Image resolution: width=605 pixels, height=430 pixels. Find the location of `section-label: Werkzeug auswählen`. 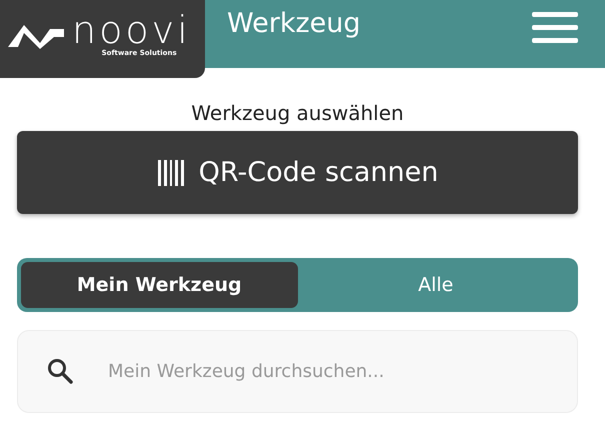

section-label: Werkzeug auswählen is located at coordinates (297, 113).